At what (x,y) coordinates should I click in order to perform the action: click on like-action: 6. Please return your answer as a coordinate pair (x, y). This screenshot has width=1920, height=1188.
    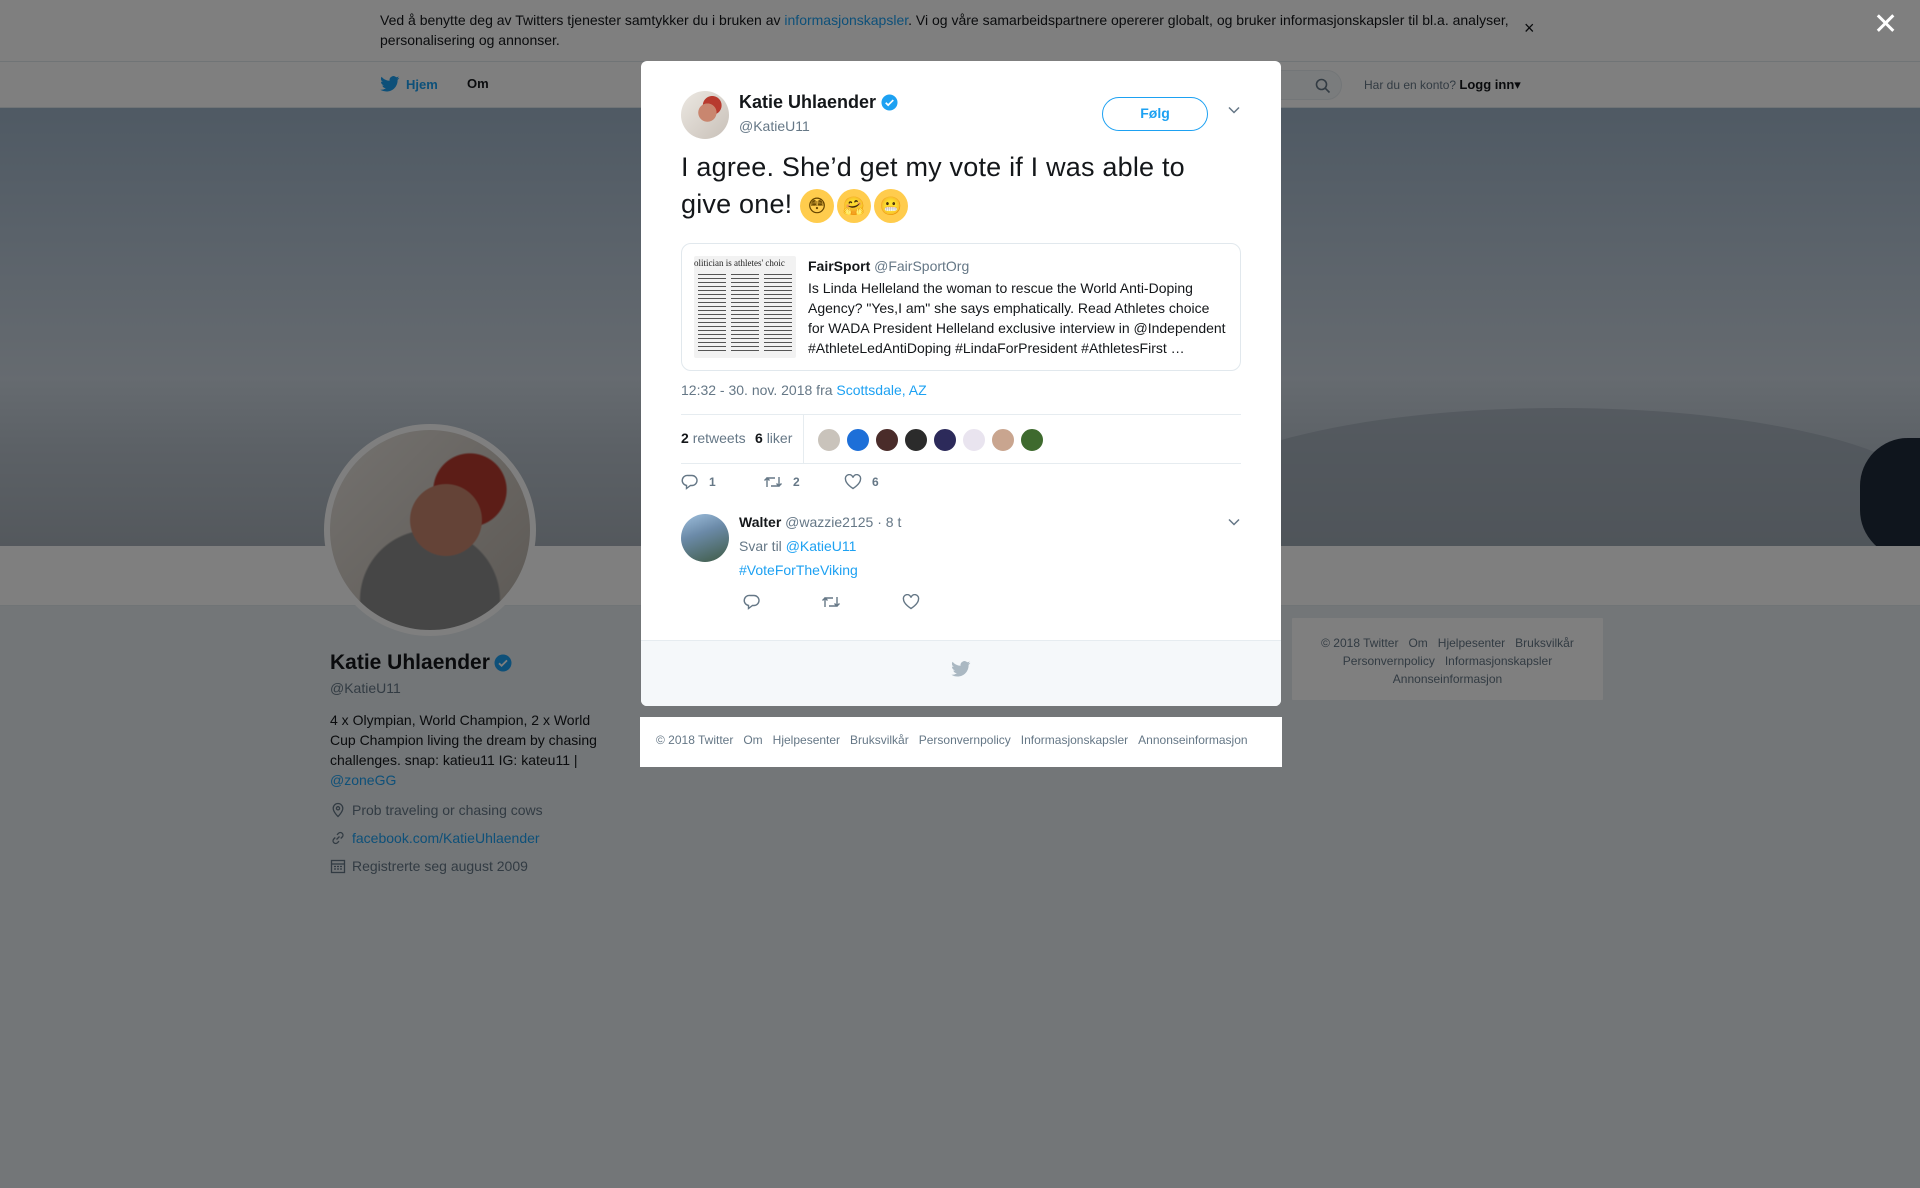
    Looking at the image, I should click on (861, 482).